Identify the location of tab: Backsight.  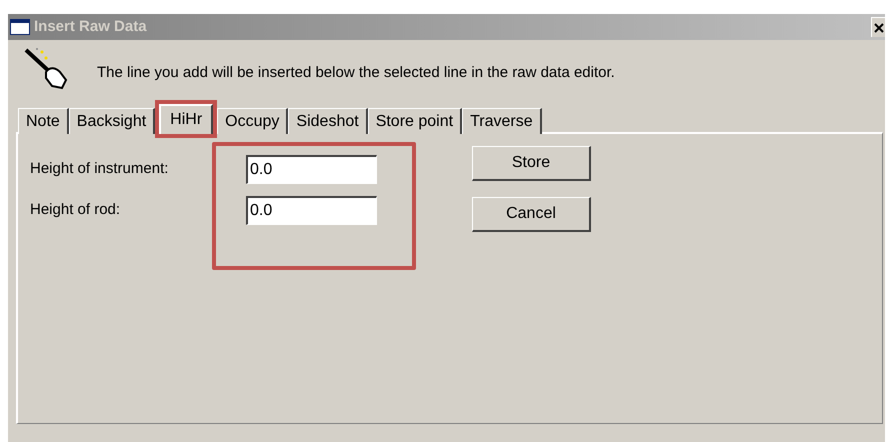
(112, 121).